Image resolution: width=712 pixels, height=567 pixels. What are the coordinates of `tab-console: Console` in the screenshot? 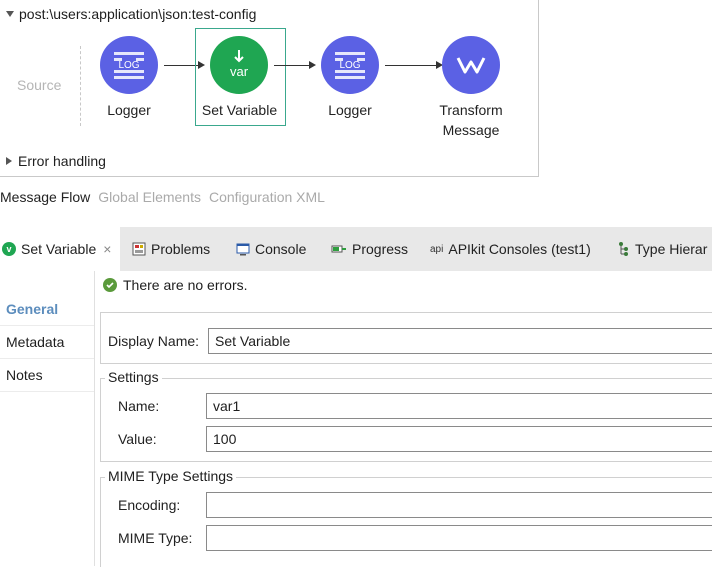 It's located at (271, 249).